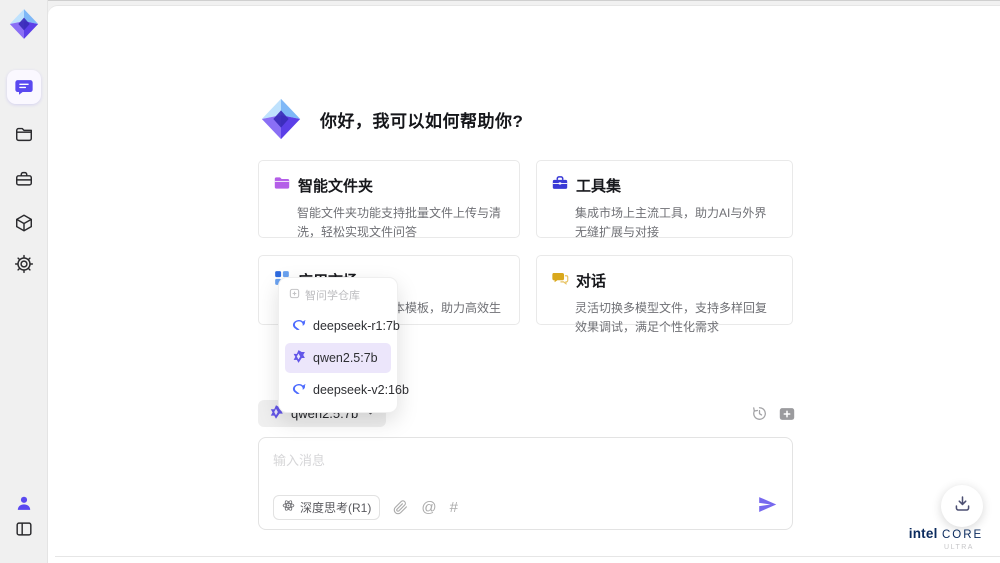 The height and width of the screenshot is (563, 1000). I want to click on greeting-text: 你好，我可以如何帮助你?, so click(422, 121).